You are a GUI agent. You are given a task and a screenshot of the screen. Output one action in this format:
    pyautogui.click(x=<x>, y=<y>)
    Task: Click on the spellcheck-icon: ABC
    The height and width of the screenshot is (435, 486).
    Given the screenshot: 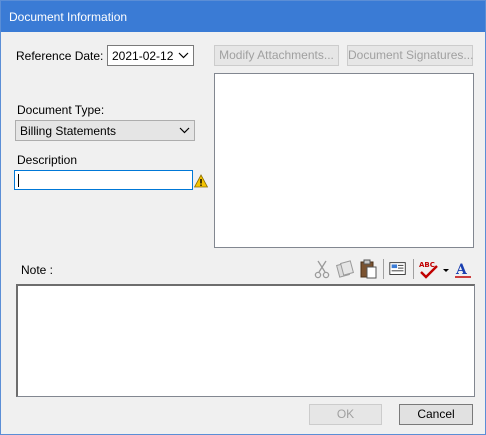 What is the action you would take?
    pyautogui.click(x=429, y=269)
    